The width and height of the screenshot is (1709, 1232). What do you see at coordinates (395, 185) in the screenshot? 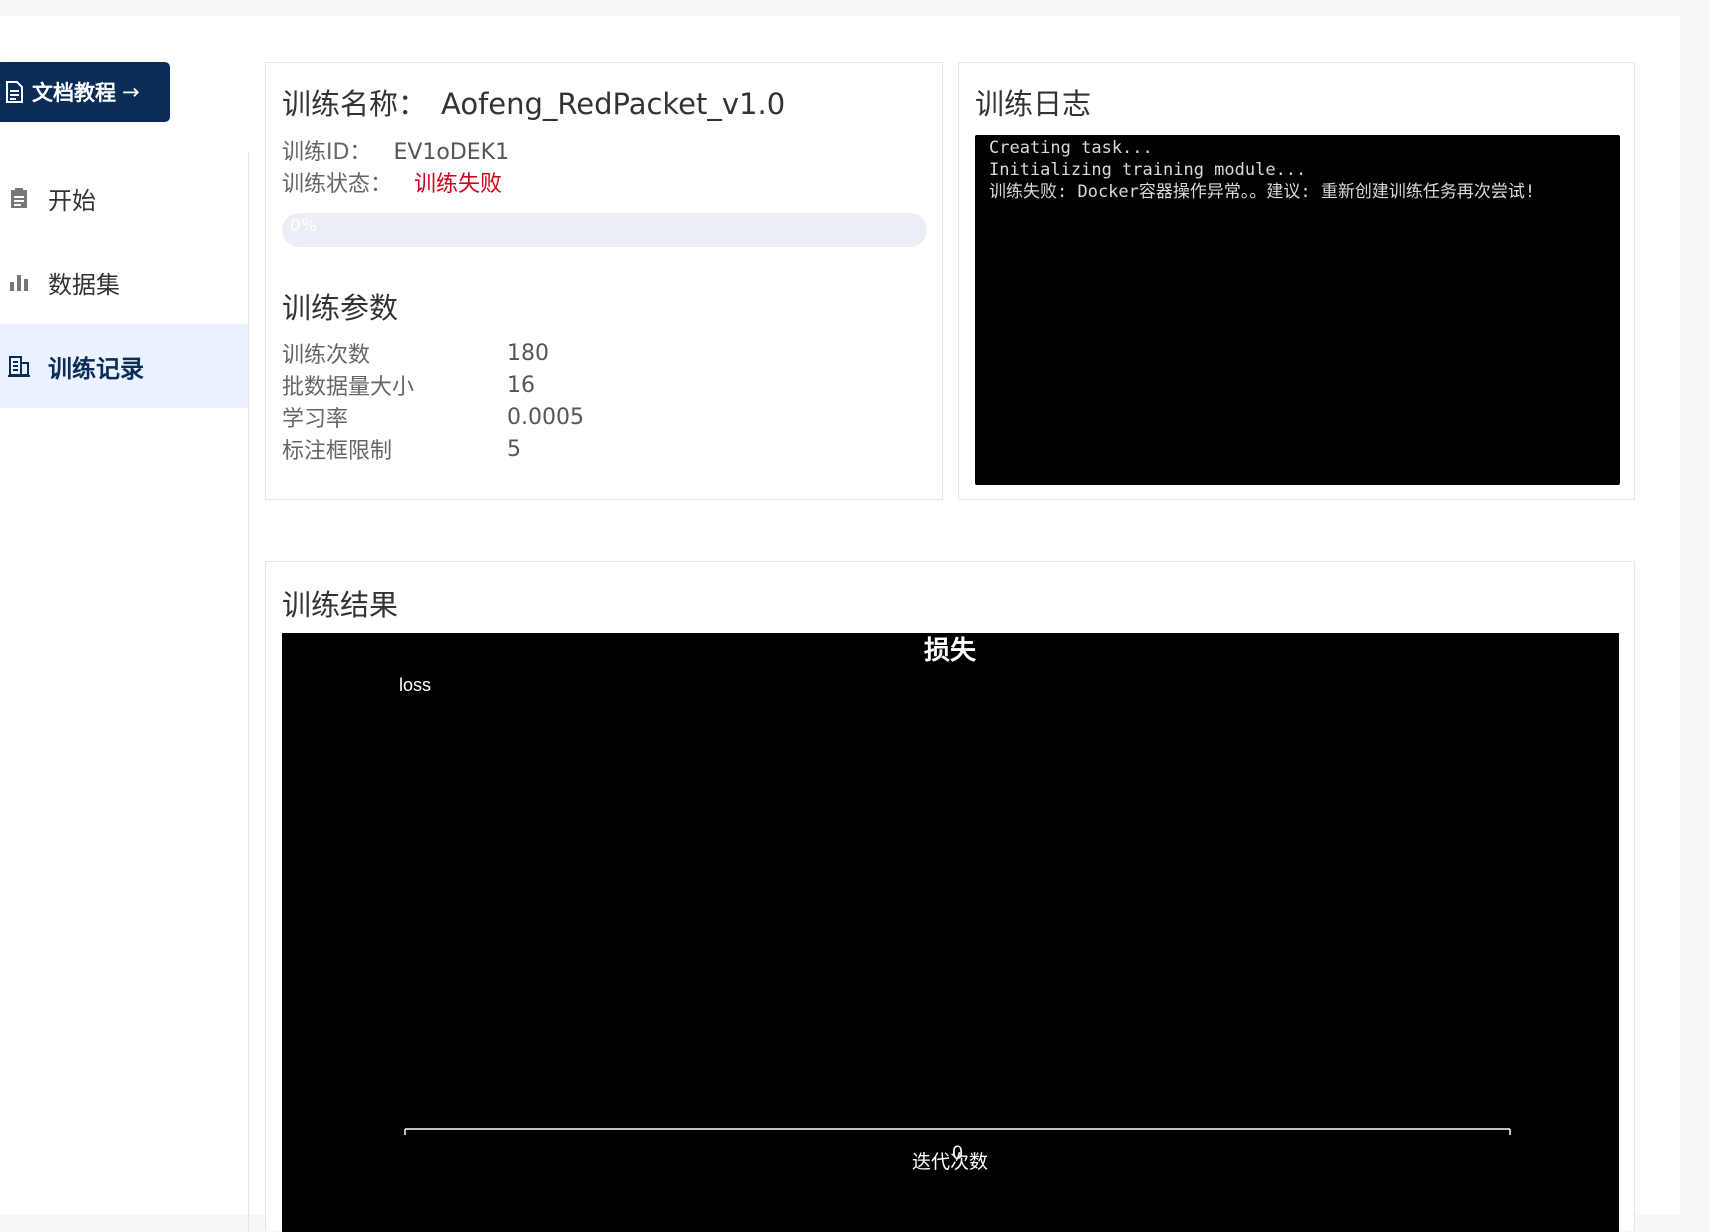
I see `training-status-row: 训练状态： 训练失败` at bounding box center [395, 185].